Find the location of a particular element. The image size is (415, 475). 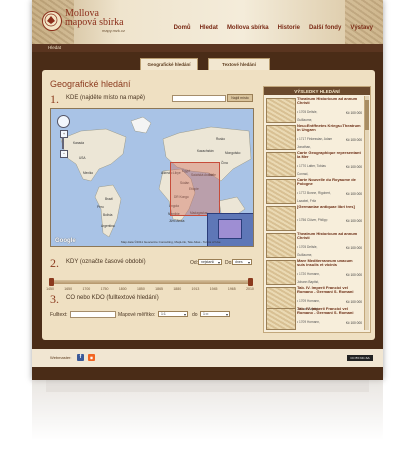

scale-from-select: 1:1 is located at coordinates (173, 314).